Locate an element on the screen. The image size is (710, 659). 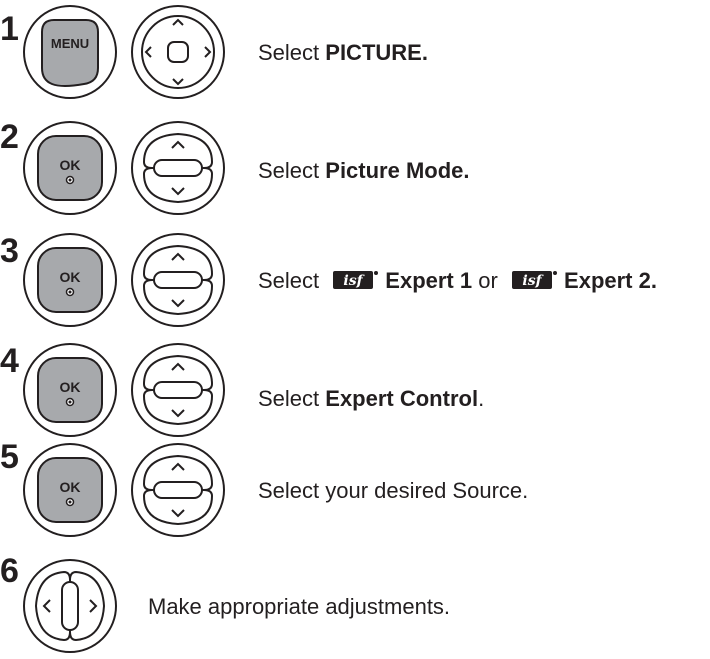
step-number: 3 is located at coordinates (9, 251).